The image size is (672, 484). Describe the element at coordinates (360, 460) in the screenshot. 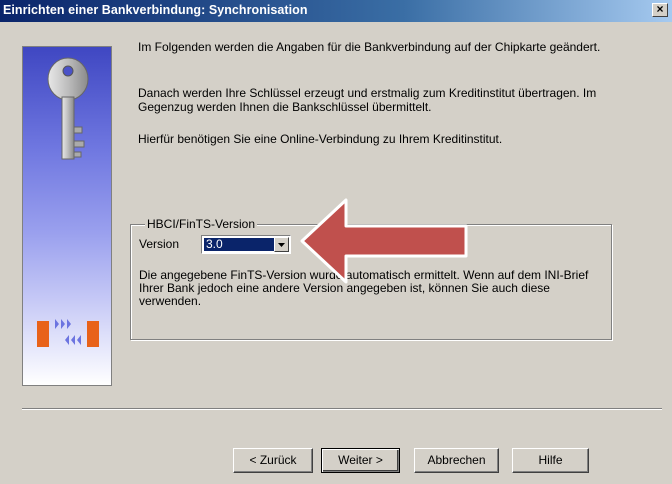

I see `next-button: Weiter >` at that location.